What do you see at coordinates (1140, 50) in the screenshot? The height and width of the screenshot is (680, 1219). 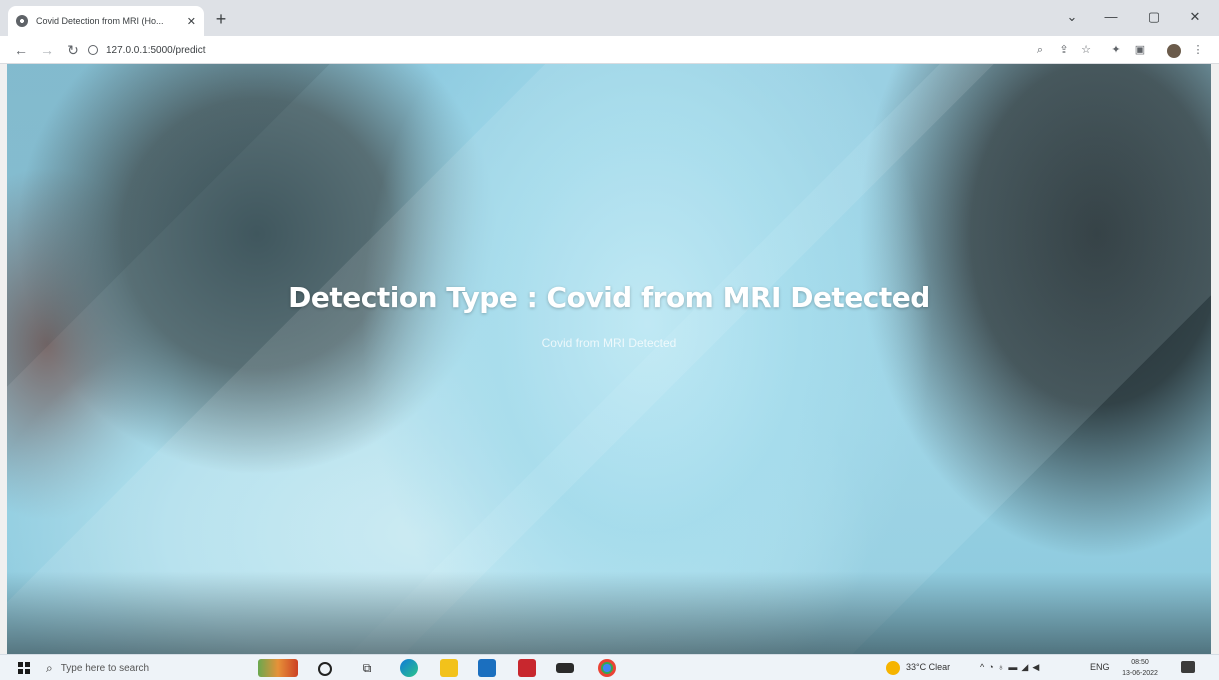 I see `sidepanel-icon: ▣` at bounding box center [1140, 50].